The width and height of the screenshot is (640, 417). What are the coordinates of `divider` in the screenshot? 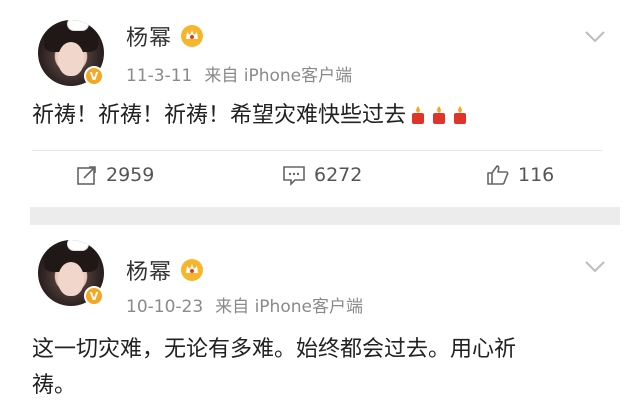 It's located at (317, 150).